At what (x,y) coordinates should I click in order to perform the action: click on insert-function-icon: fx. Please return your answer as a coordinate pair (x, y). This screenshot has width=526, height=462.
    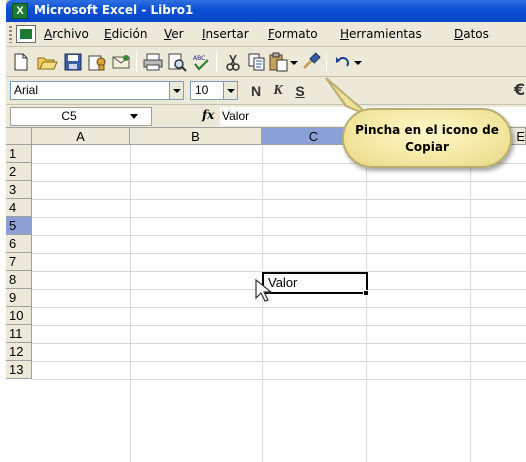
    Looking at the image, I should click on (208, 115).